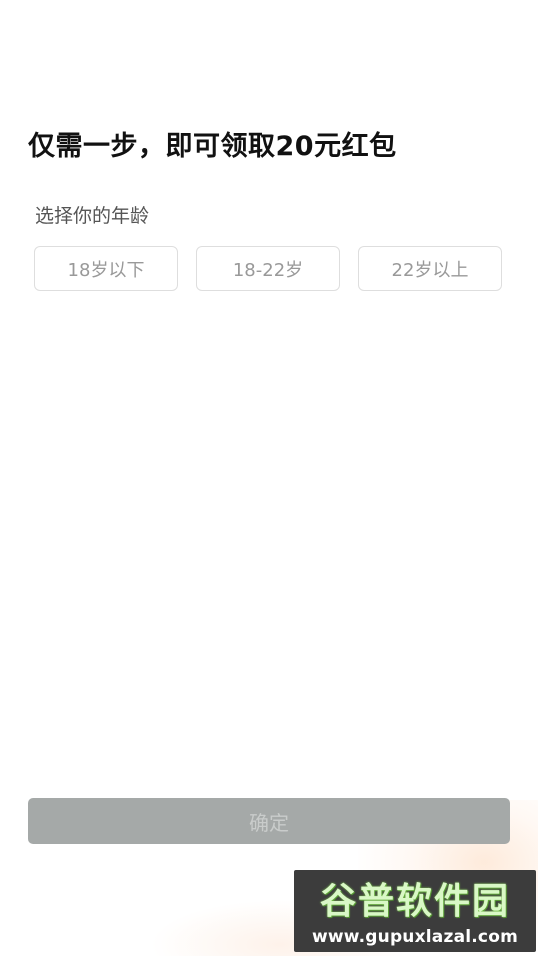 This screenshot has width=538, height=956. What do you see at coordinates (430, 268) in the screenshot?
I see `age-option-over-22: 22岁以上` at bounding box center [430, 268].